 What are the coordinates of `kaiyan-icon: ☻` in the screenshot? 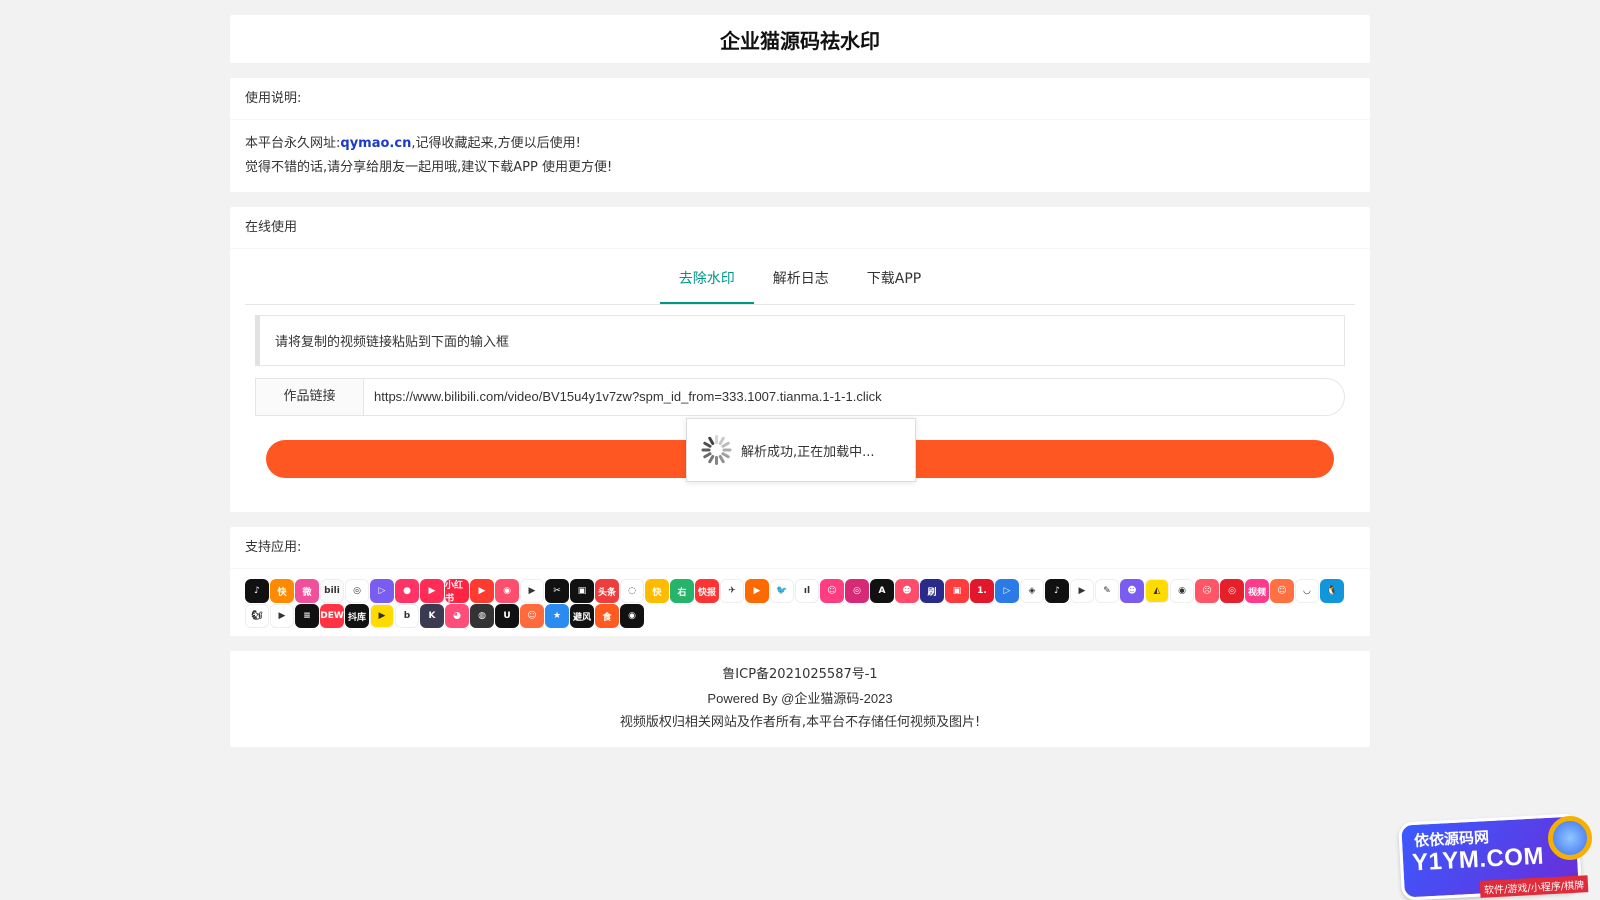 It's located at (907, 591).